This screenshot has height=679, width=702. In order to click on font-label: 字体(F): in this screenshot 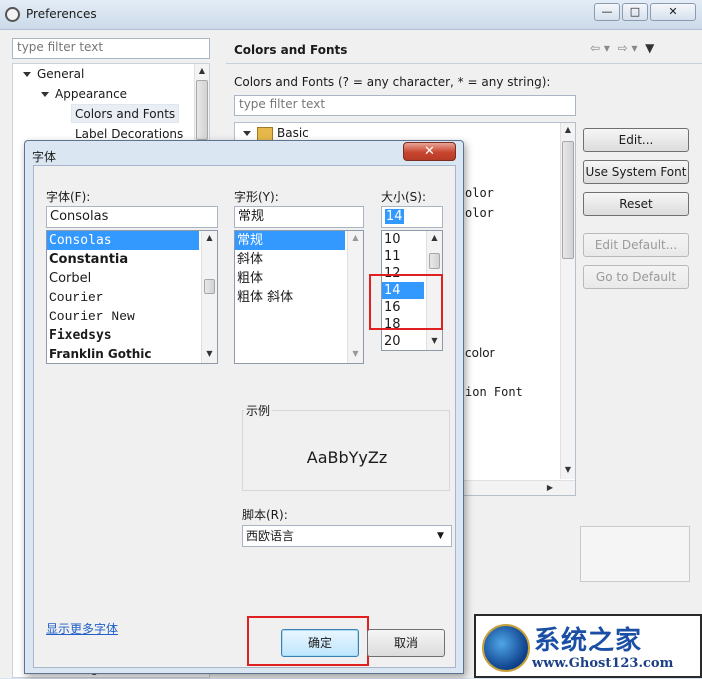, I will do `click(68, 197)`.